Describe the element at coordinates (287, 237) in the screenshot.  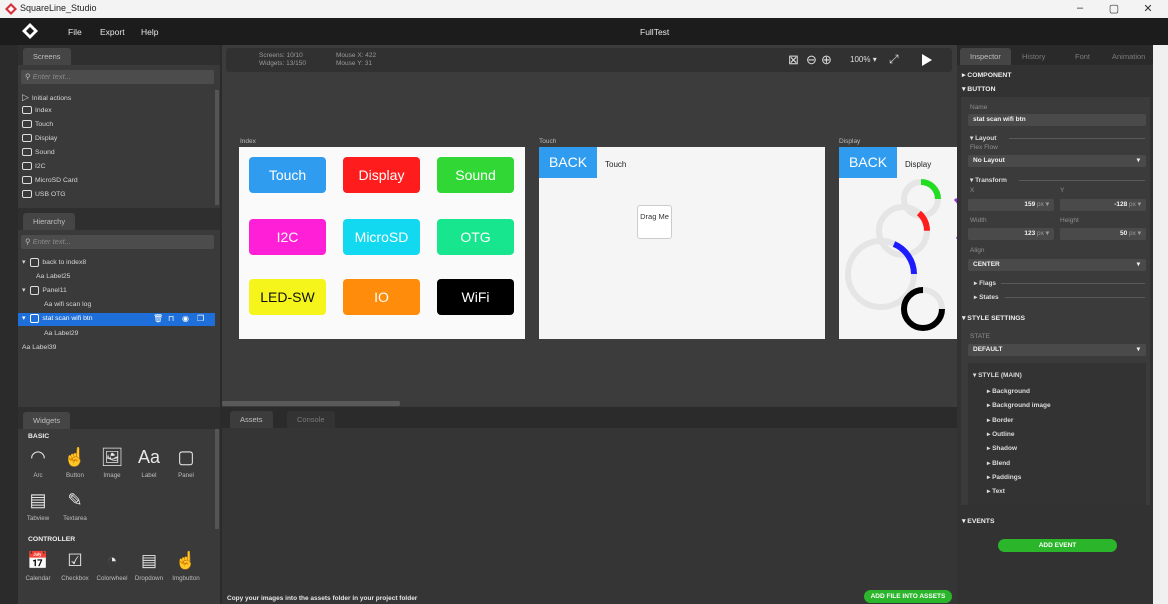
I see `index-button-i2c: I2C` at that location.